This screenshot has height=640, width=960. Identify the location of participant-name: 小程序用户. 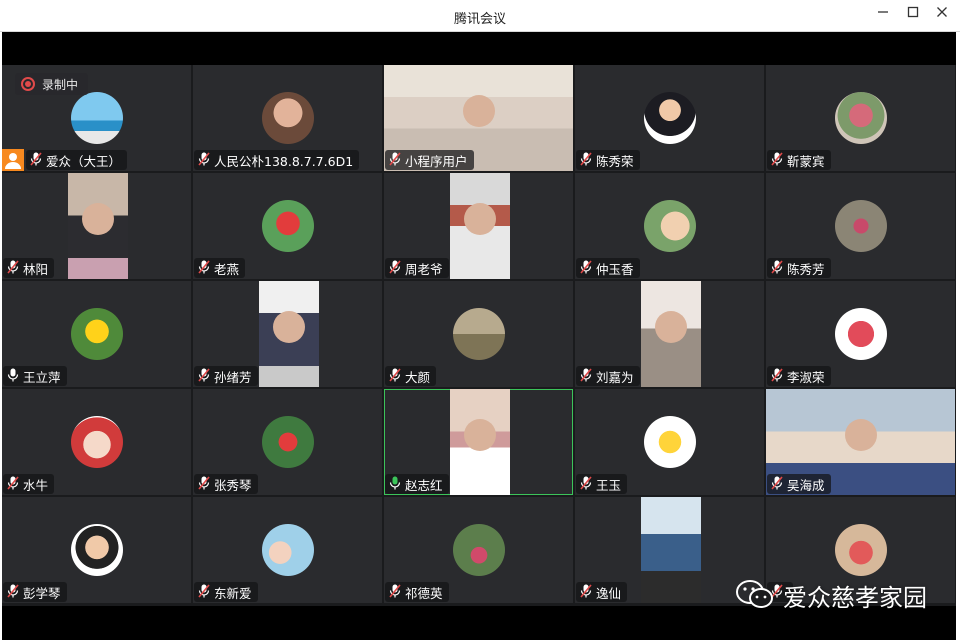
(436, 161).